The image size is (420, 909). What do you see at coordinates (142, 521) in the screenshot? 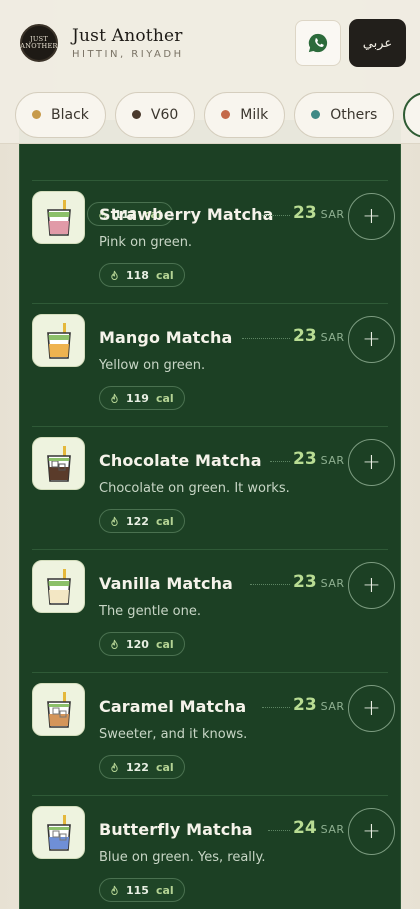
I see `calorie-badge: 122 cal` at bounding box center [142, 521].